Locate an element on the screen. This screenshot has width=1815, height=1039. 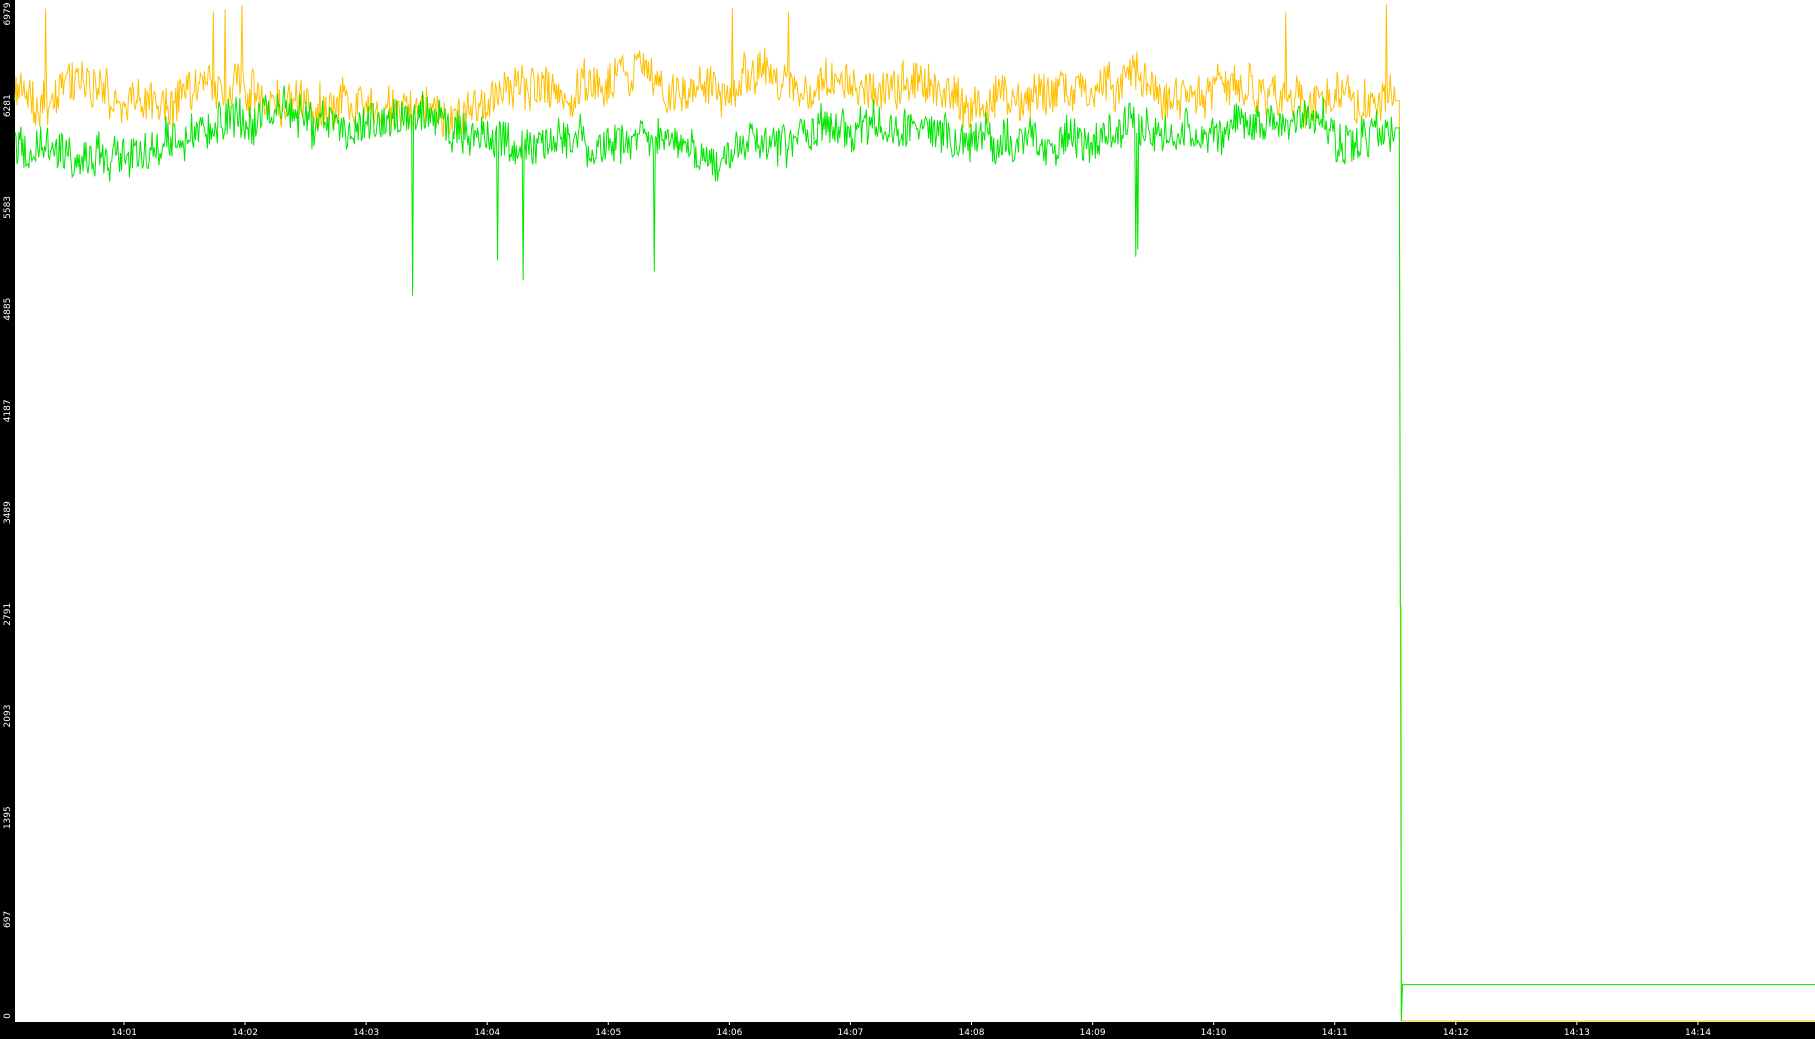
x-tick-label: 14:13 is located at coordinates (1577, 1033).